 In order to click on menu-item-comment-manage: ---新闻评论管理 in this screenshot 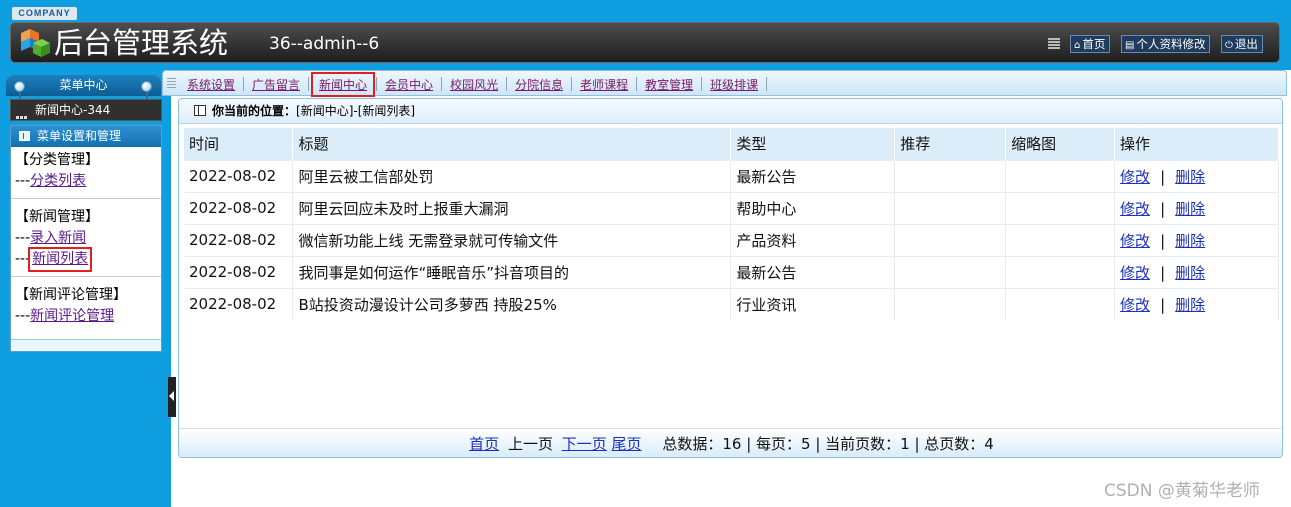, I will do `click(65, 316)`.